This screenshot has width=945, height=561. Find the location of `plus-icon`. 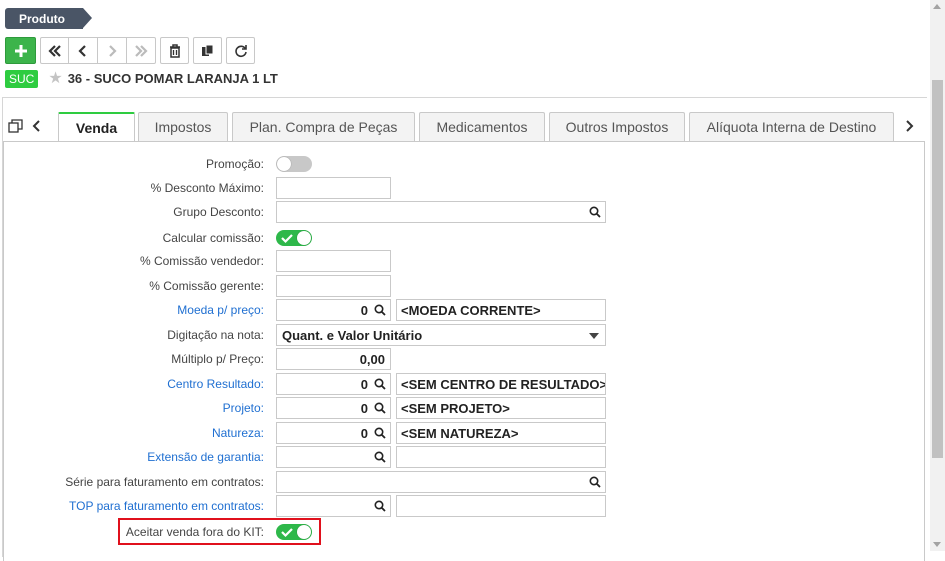

plus-icon is located at coordinates (20, 50).